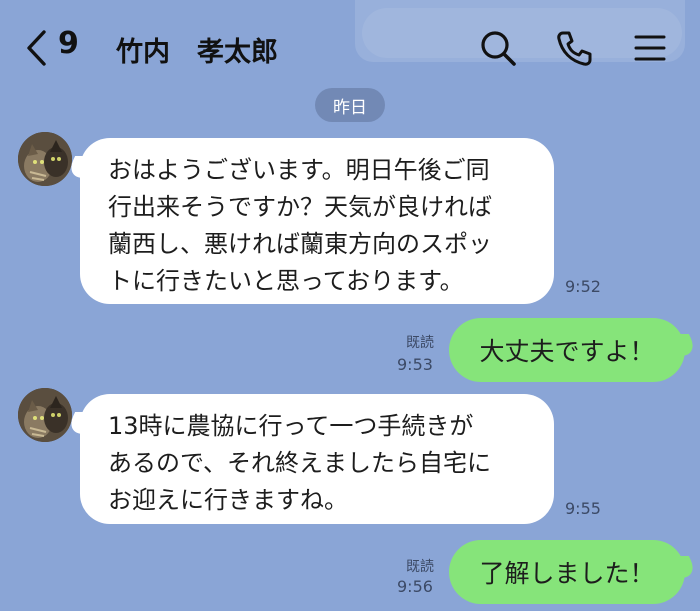 The height and width of the screenshot is (611, 700). What do you see at coordinates (299, 170) in the screenshot?
I see `message-line: おはようございます。明日午後ご同` at bounding box center [299, 170].